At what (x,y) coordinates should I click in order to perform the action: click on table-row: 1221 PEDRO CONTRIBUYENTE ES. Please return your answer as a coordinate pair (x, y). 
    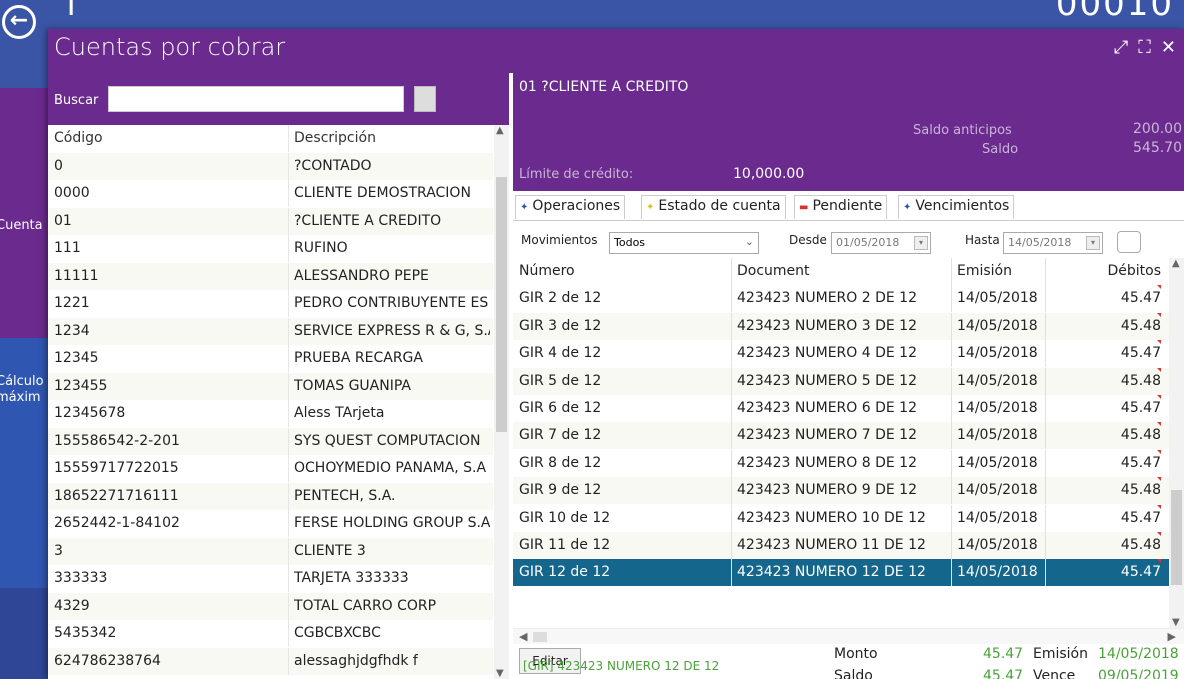
    Looking at the image, I should click on (270, 303).